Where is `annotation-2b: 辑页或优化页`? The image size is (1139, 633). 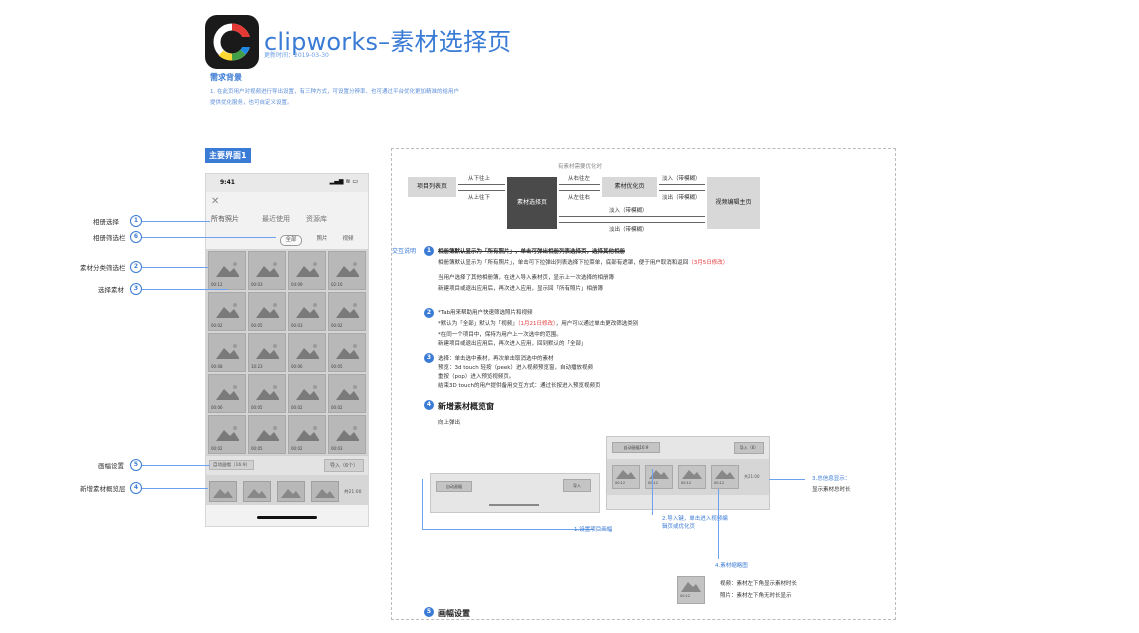
annotation-2b: 辑页或优化页 is located at coordinates (679, 527).